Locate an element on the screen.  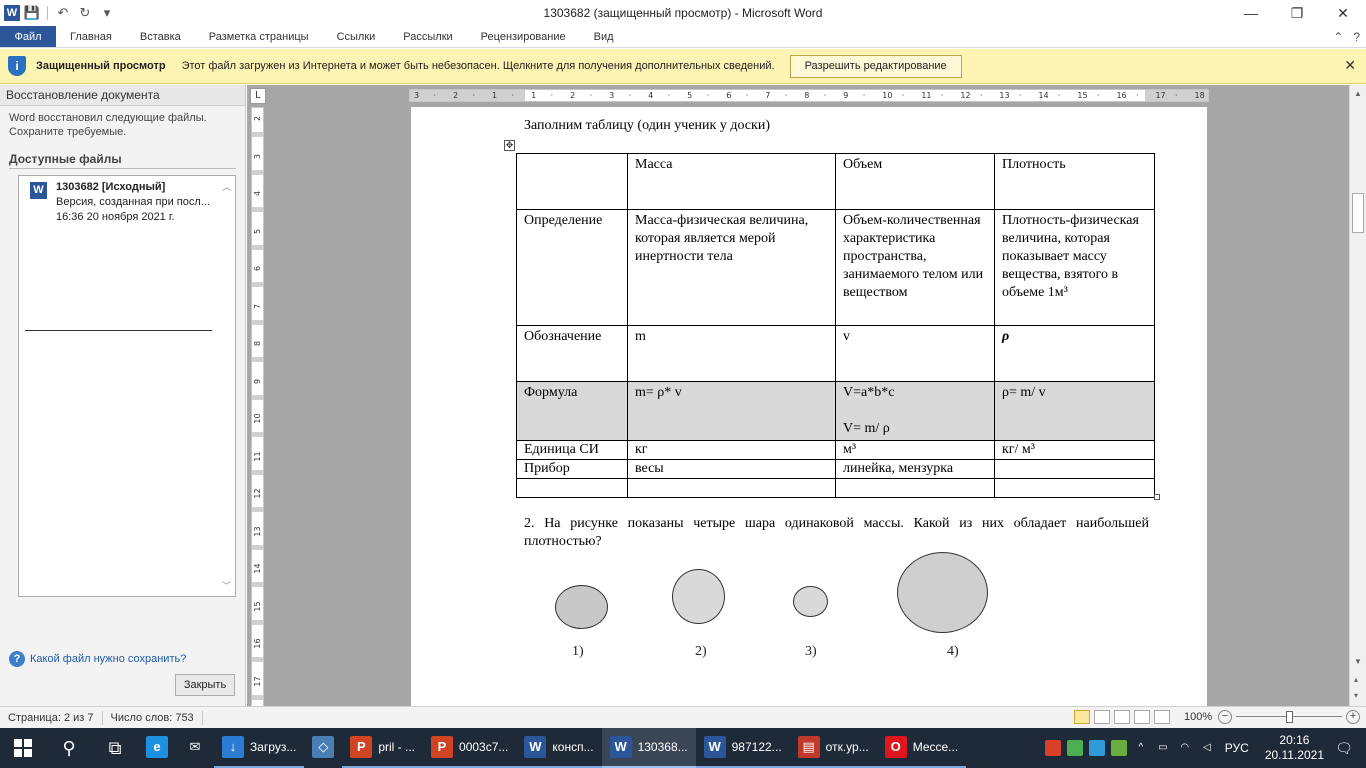
table-move-handle-icon: ✥ is located at coordinates (509, 145).